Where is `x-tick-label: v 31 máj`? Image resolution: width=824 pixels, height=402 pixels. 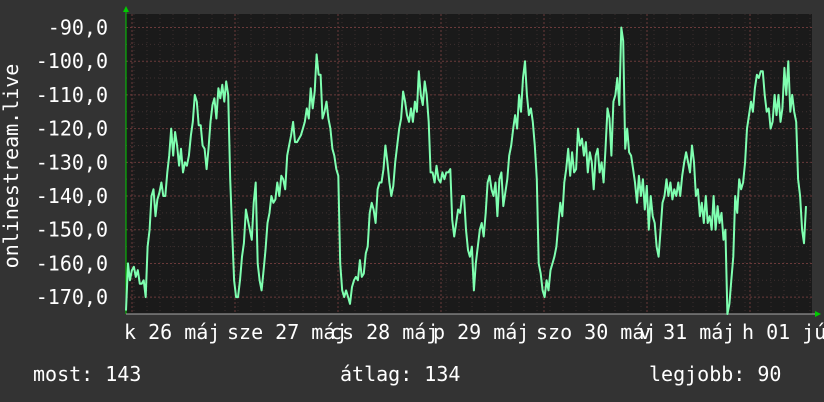 x-tick-label: v 31 máj is located at coordinates (687, 332).